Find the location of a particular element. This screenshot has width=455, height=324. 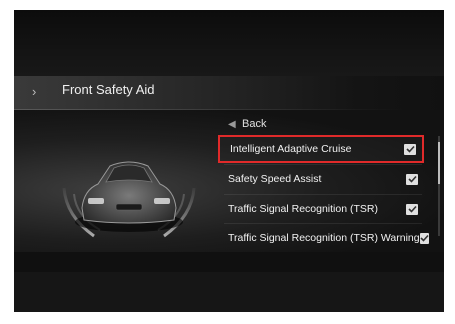

back-label: Back is located at coordinates (254, 124).